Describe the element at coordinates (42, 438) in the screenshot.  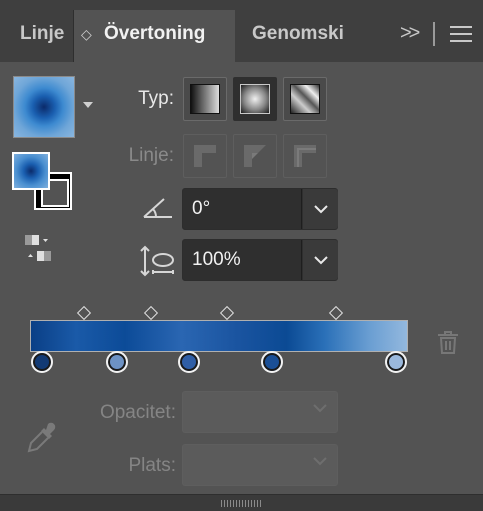
I see `eyedropper-icon` at that location.